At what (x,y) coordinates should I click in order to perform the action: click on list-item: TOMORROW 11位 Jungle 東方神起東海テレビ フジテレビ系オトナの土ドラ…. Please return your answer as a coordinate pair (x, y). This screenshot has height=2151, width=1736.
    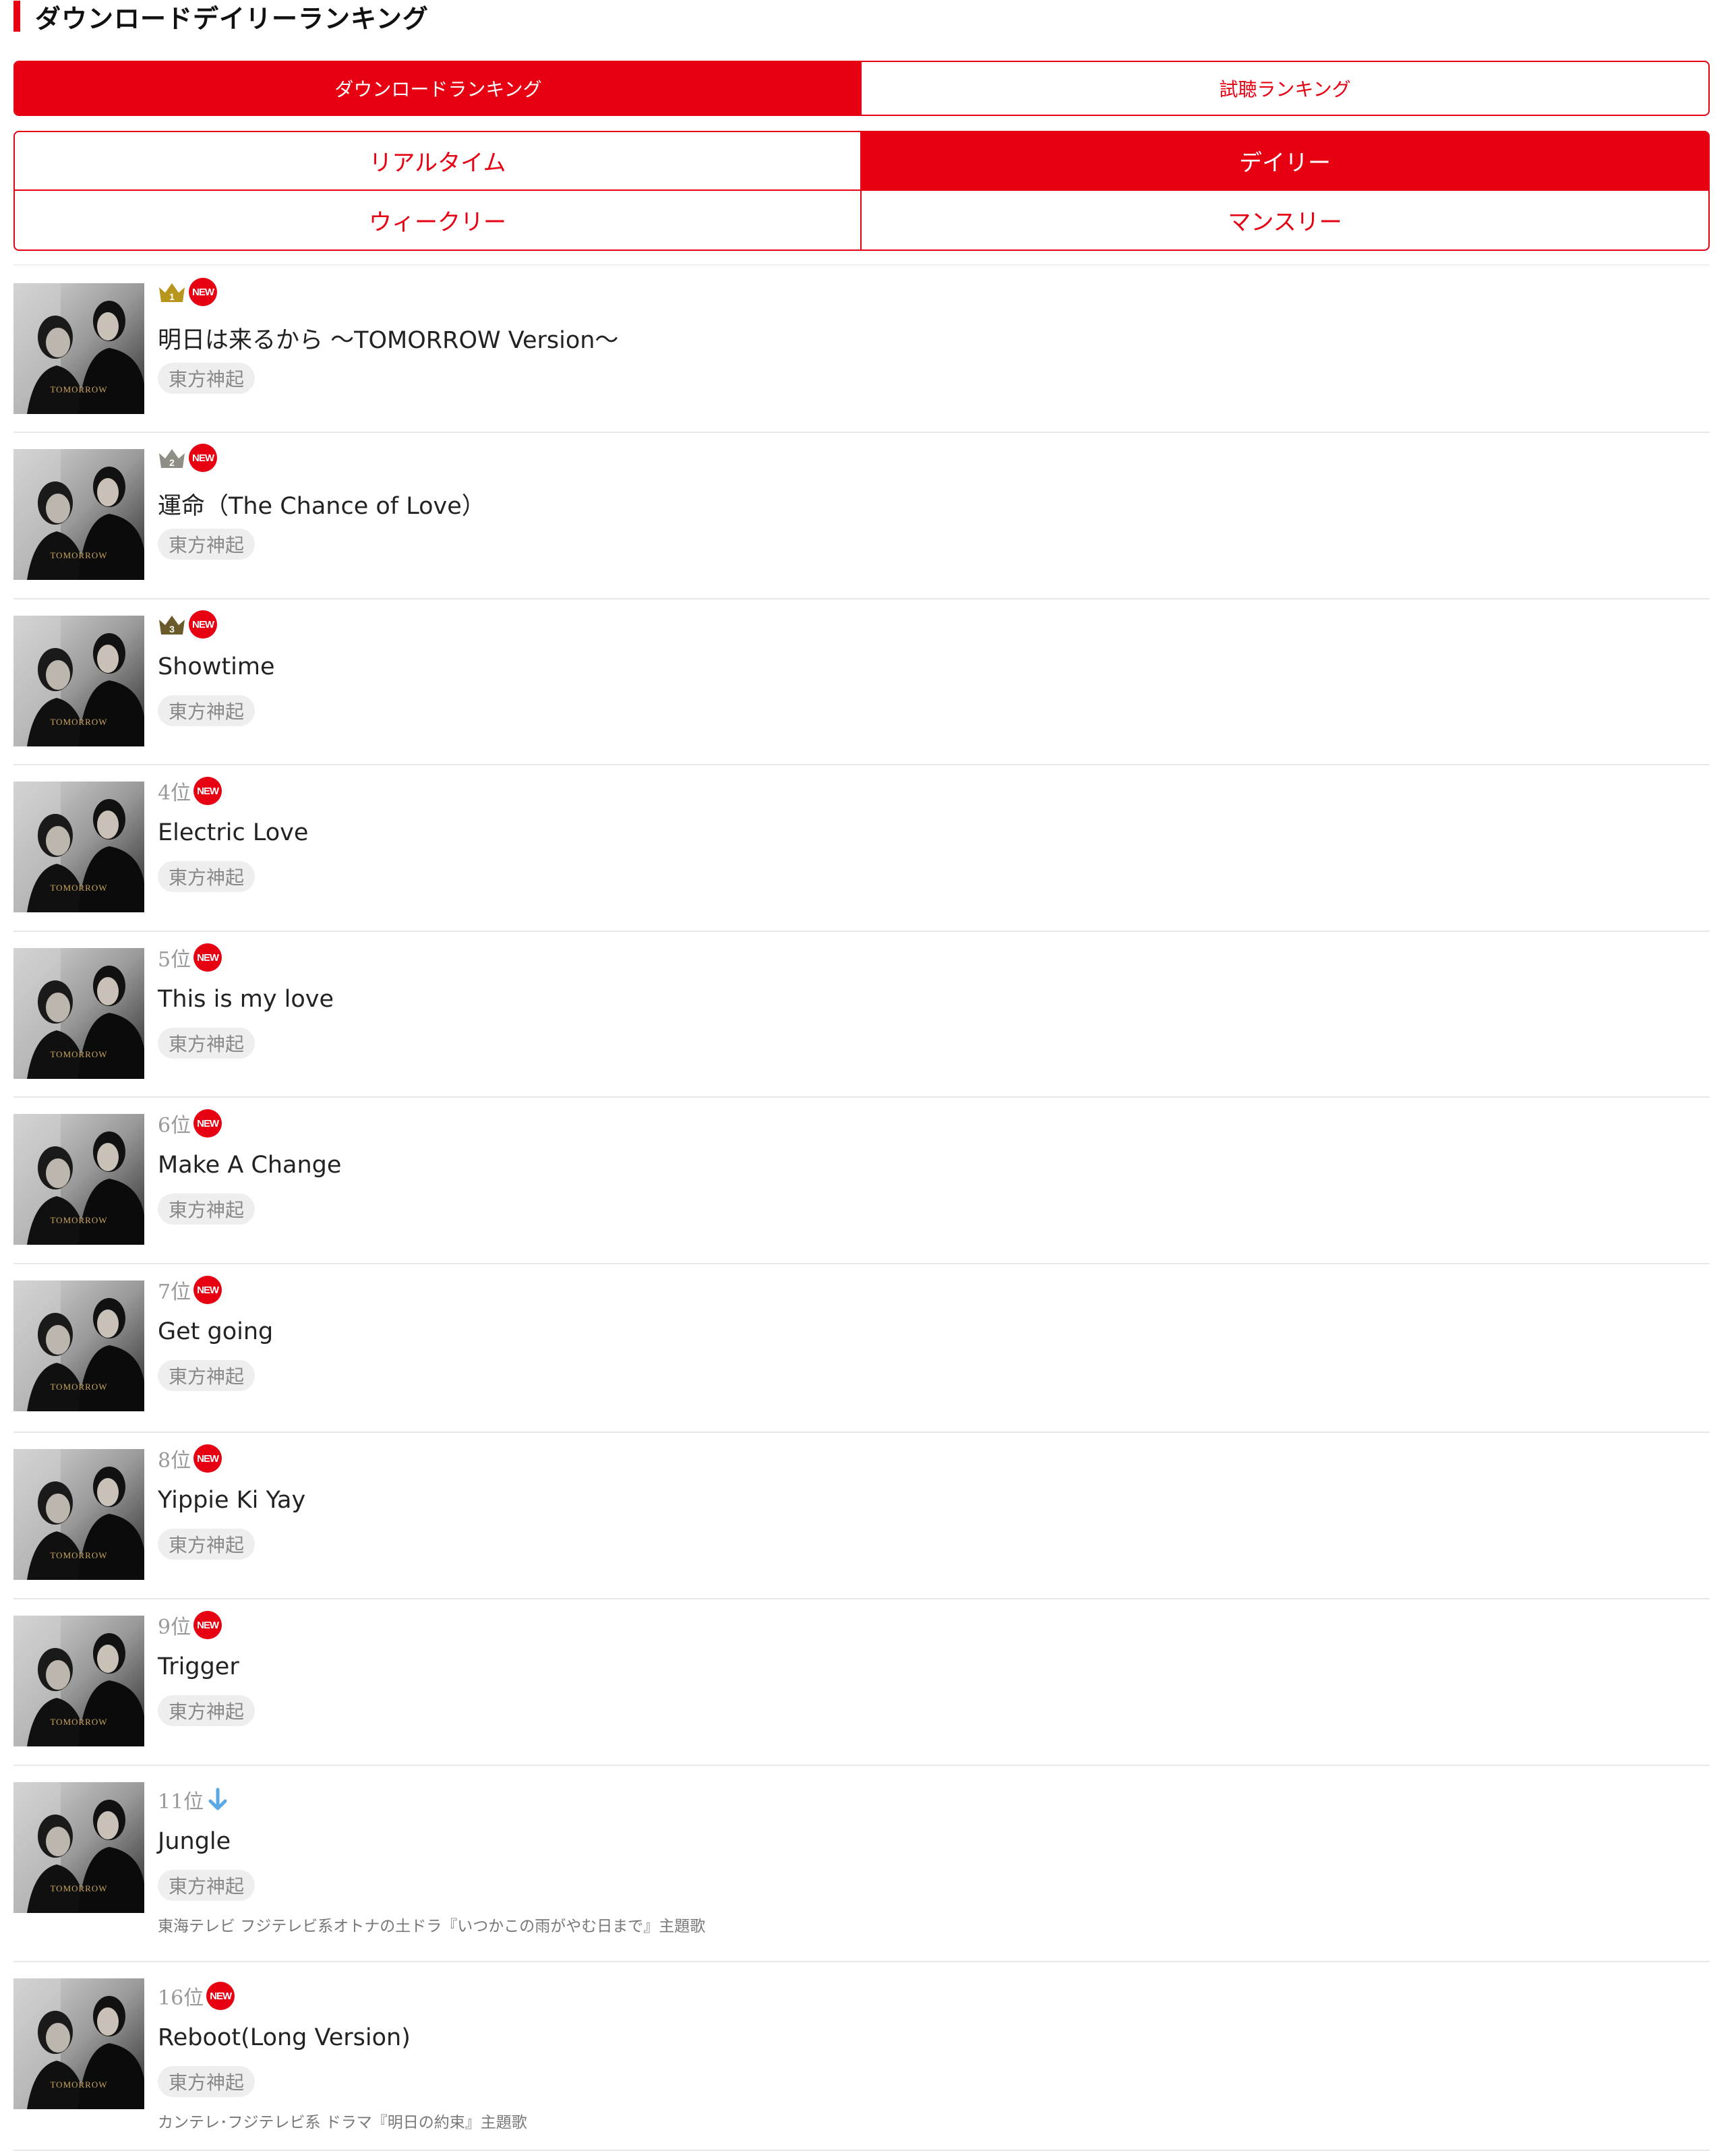
    Looking at the image, I should click on (861, 1864).